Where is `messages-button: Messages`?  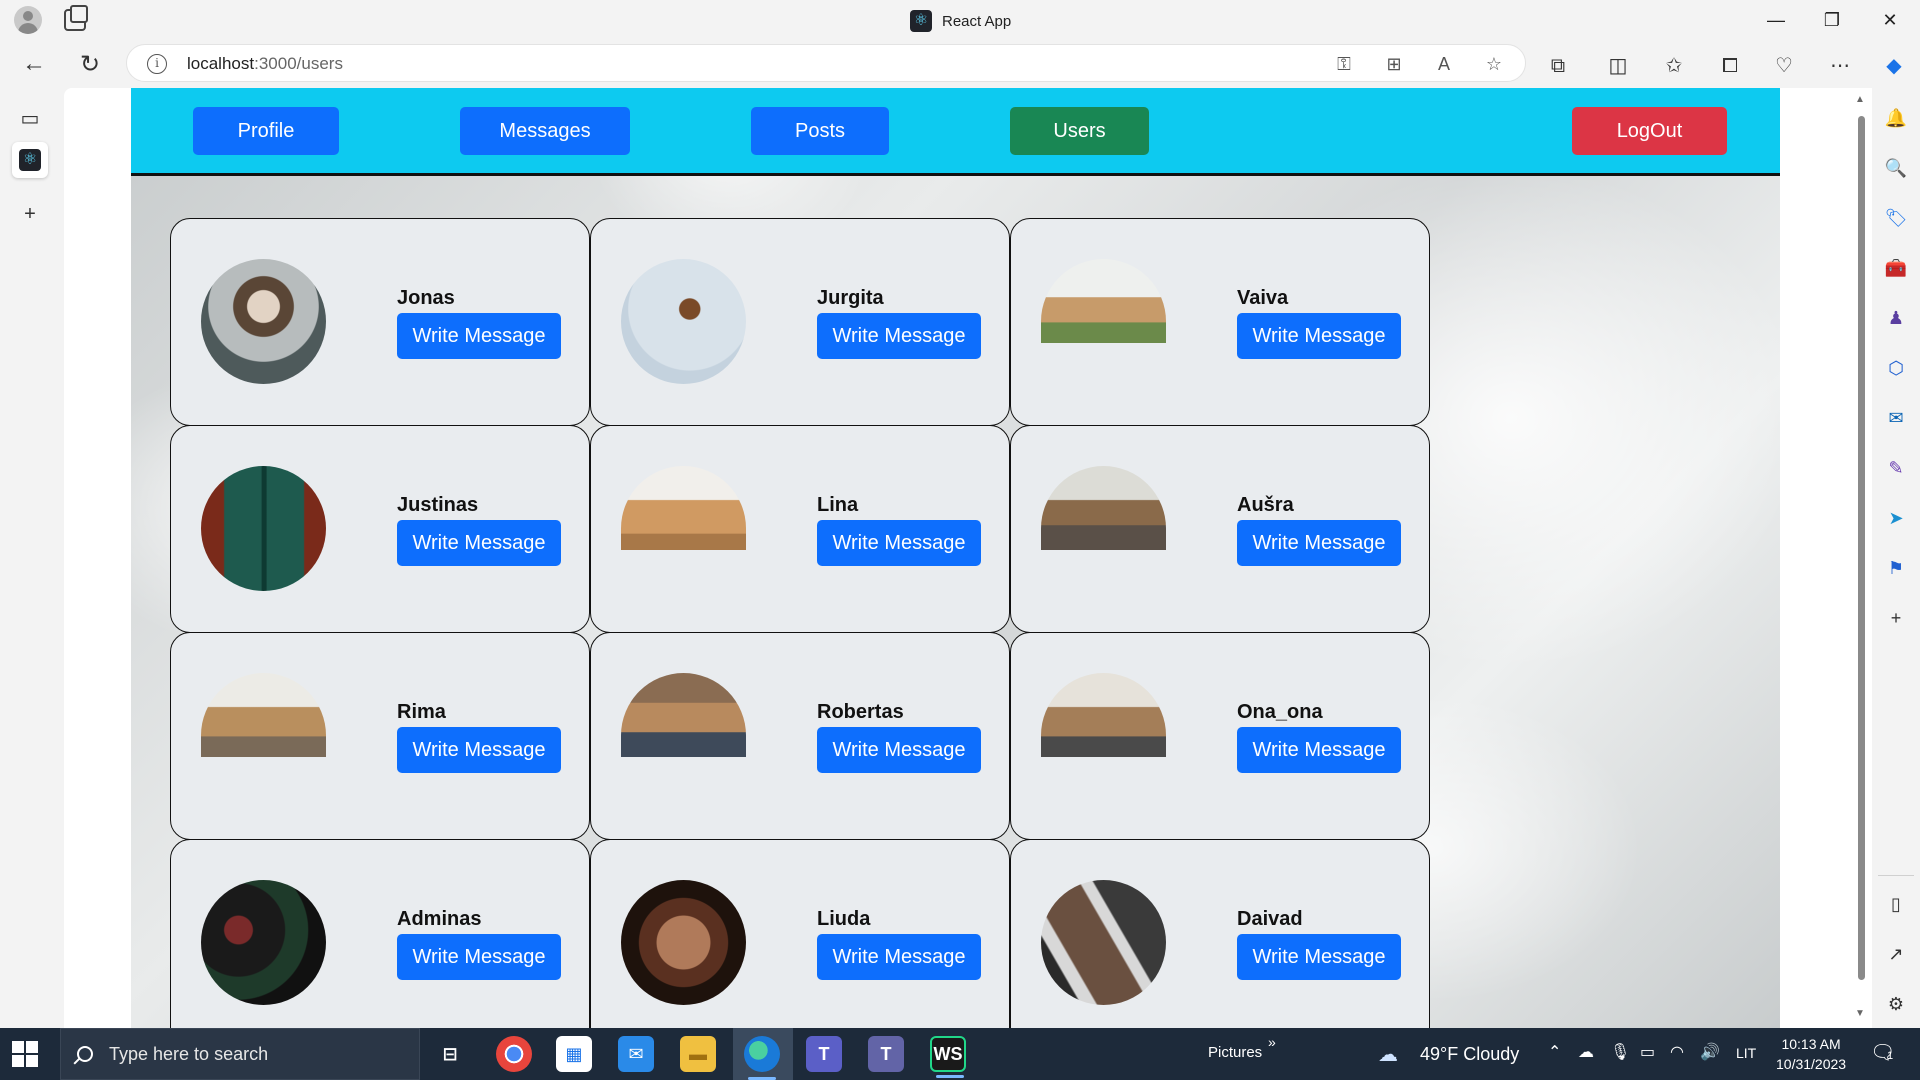 messages-button: Messages is located at coordinates (545, 131).